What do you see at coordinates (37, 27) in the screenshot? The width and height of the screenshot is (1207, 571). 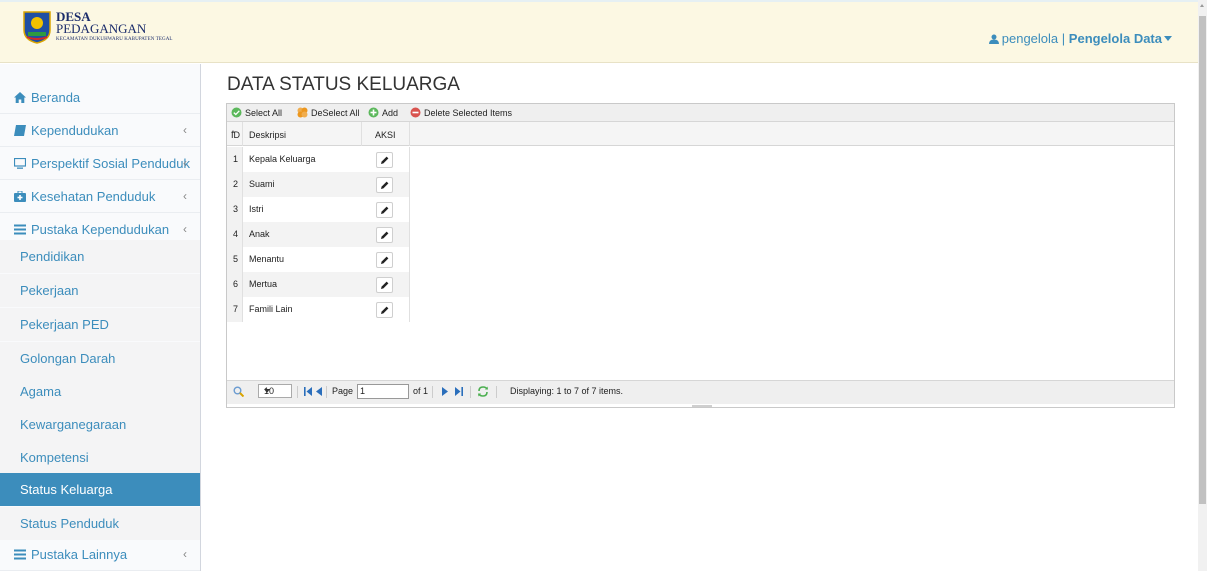 I see `emblem-icon` at bounding box center [37, 27].